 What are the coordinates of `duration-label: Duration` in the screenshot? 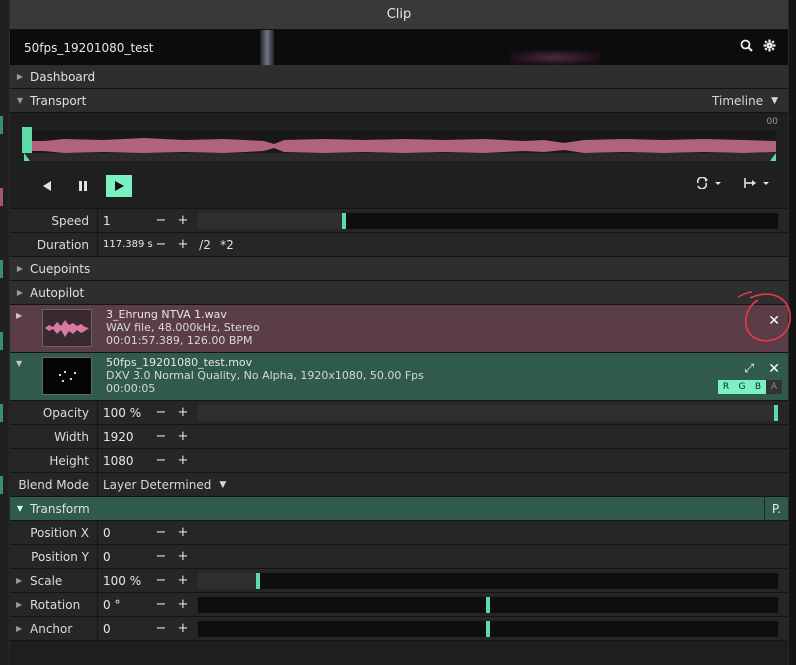 It's located at (54, 244).